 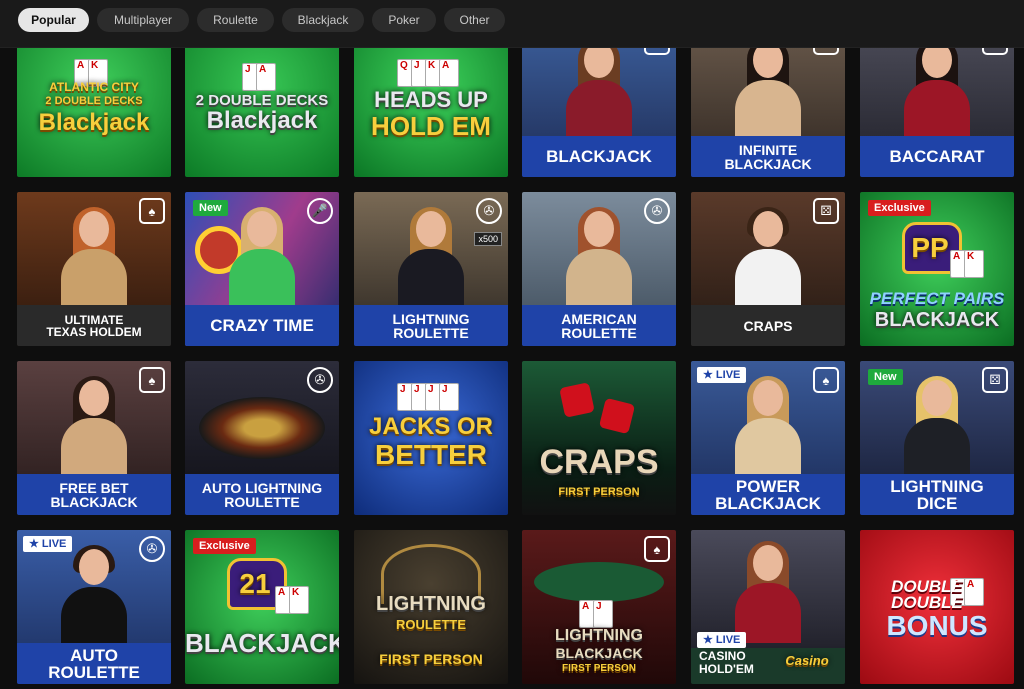 I want to click on game-tile-double-double-bonus: AA DOUBLE DOUBLE BONUS, so click(x=937, y=607).